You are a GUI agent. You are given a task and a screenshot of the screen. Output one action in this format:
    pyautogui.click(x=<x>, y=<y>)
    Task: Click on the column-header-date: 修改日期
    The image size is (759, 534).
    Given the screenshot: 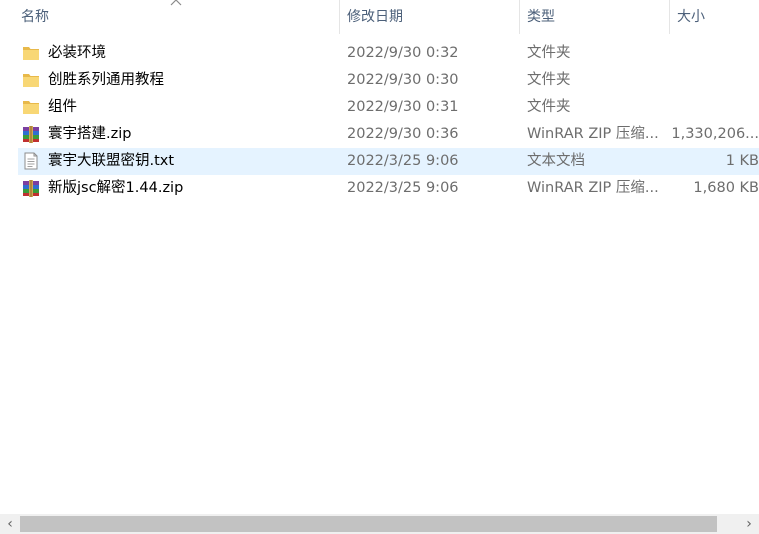 What is the action you would take?
    pyautogui.click(x=429, y=17)
    